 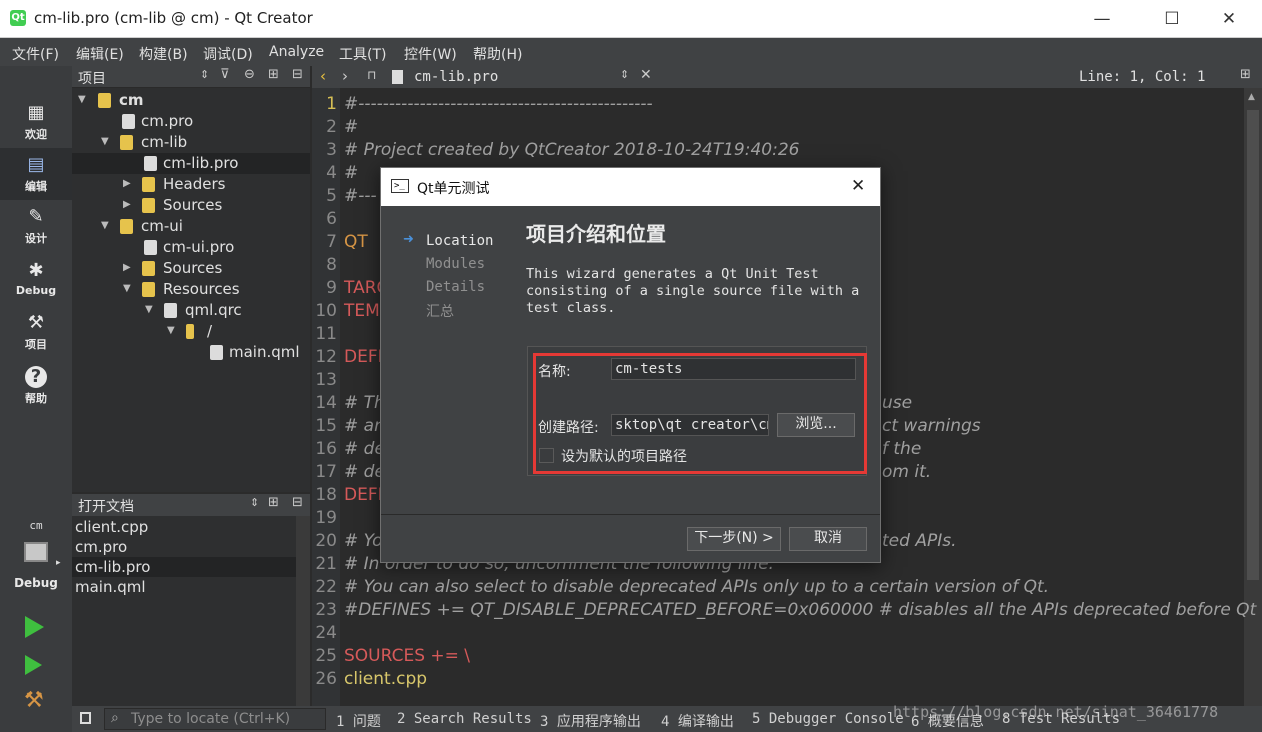 What do you see at coordinates (228, 54) in the screenshot?
I see `menu-debug: 调试(D)` at bounding box center [228, 54].